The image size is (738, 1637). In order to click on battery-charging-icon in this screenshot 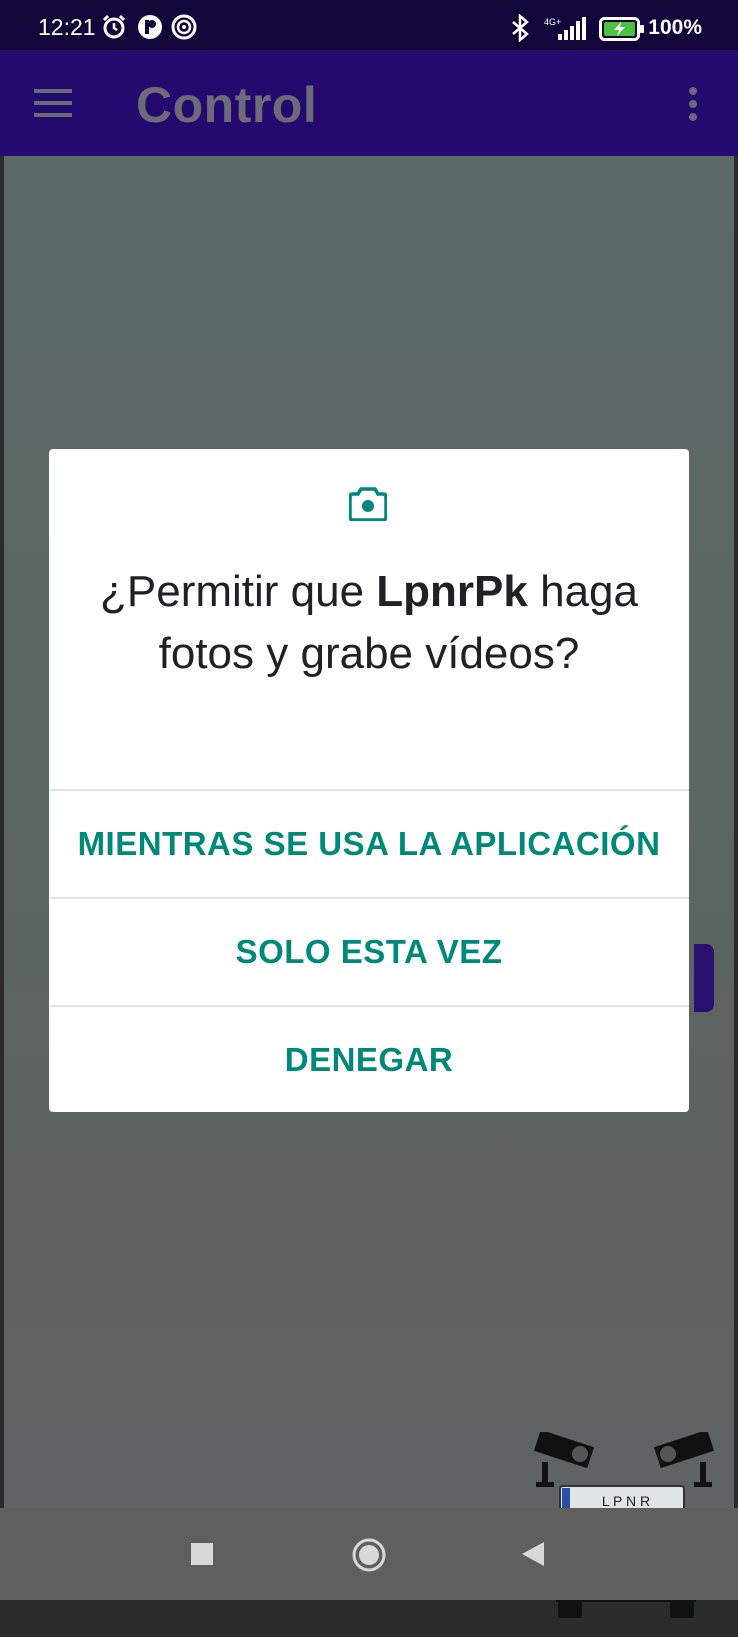, I will do `click(622, 31)`.